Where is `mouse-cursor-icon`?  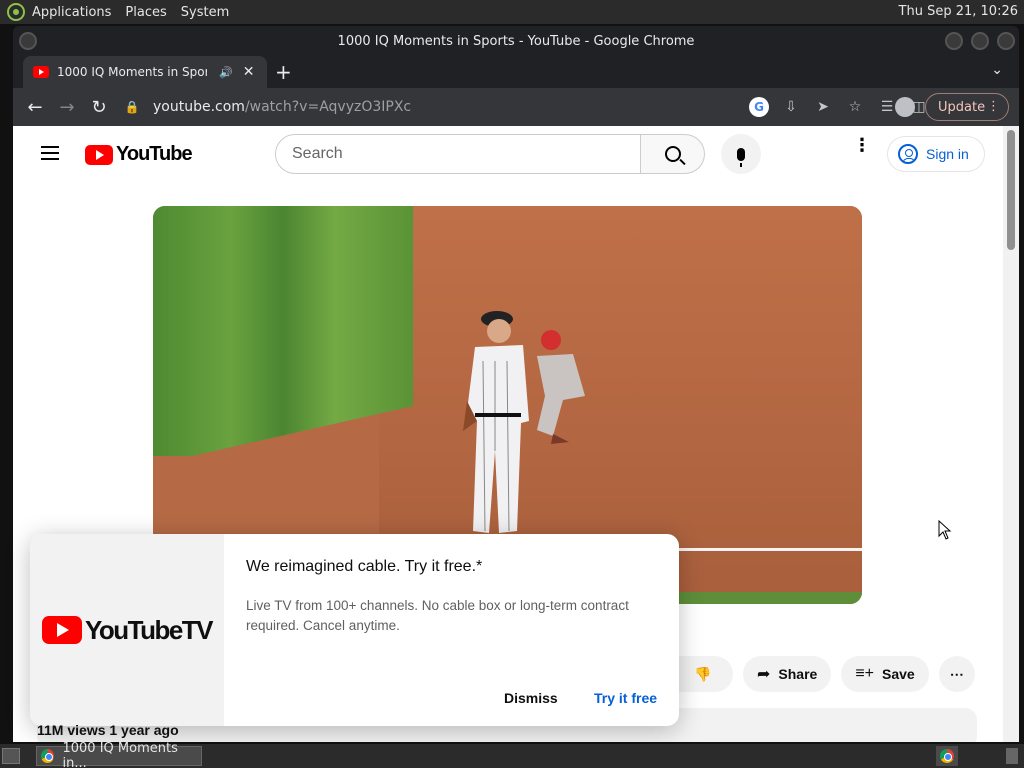
mouse-cursor-icon is located at coordinates (945, 530).